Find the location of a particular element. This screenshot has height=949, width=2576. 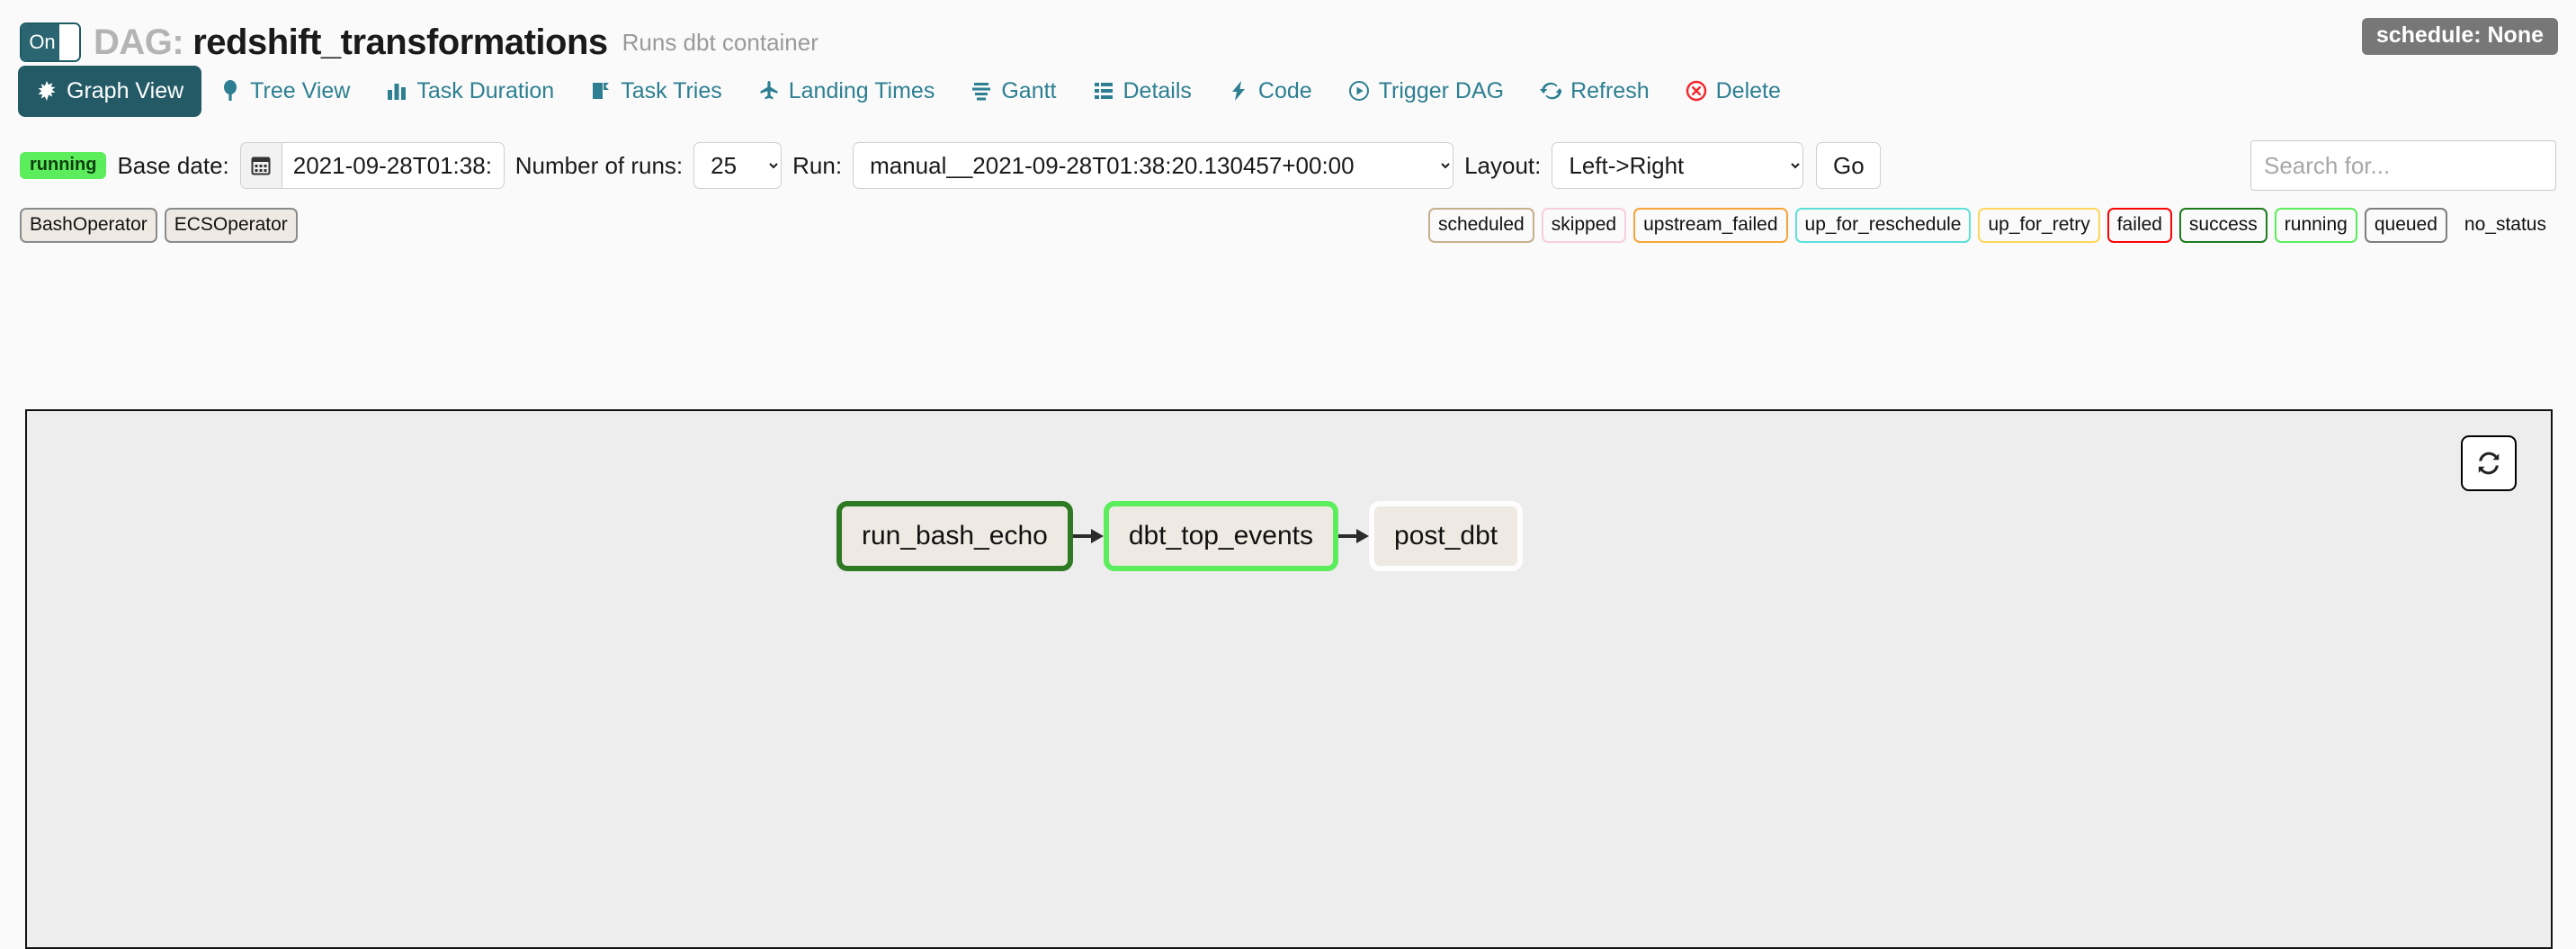

tab-label: Graph View is located at coordinates (125, 90).